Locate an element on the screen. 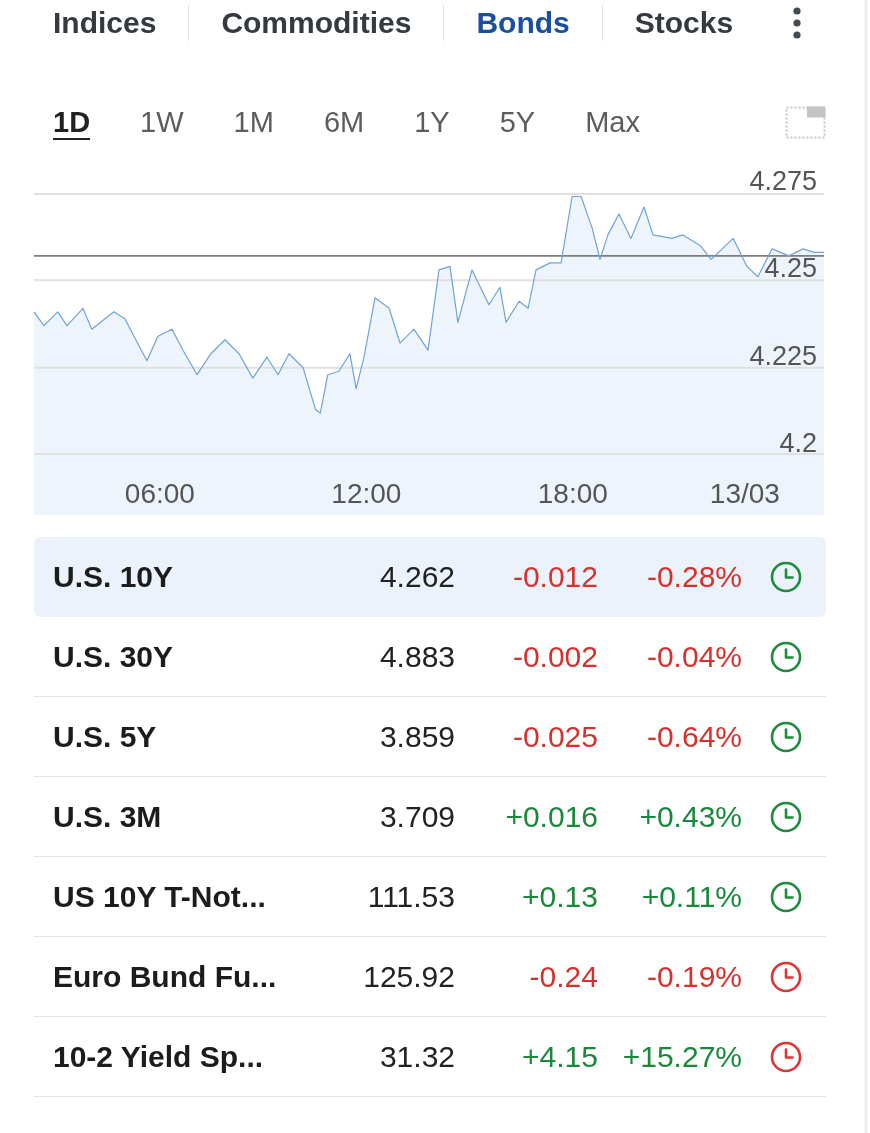 The height and width of the screenshot is (1133, 870). y-axis-label: 4.2 is located at coordinates (798, 443).